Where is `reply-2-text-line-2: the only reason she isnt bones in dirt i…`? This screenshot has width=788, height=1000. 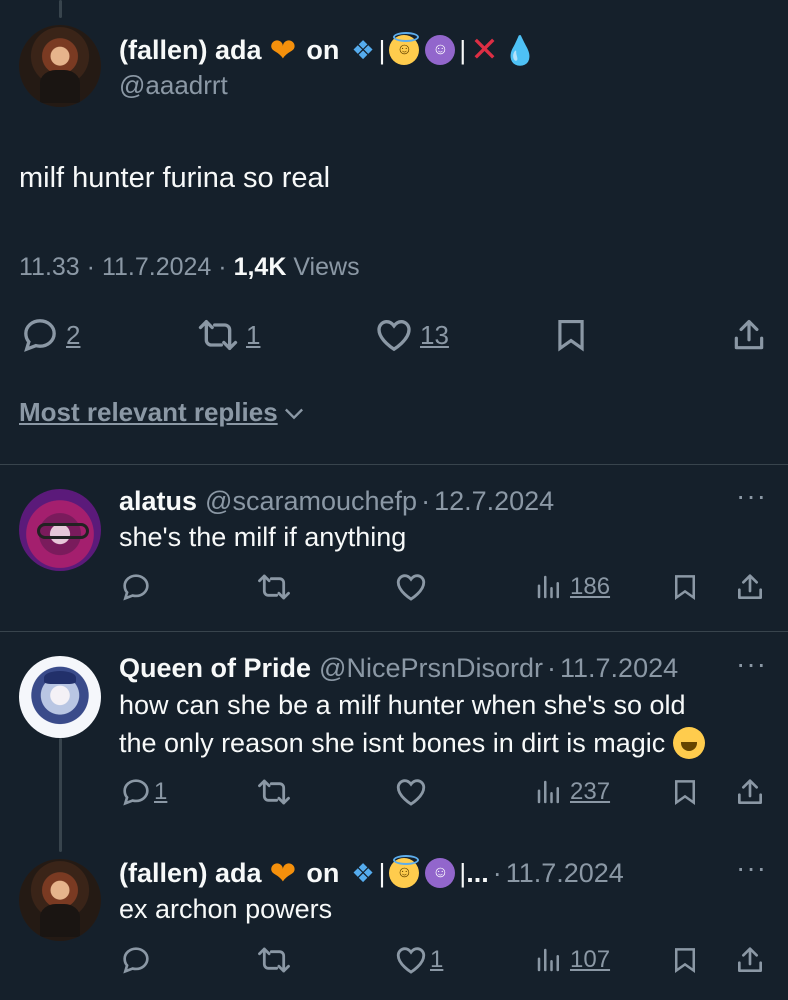 reply-2-text-line-2: the only reason she isnt bones in dirt i… is located at coordinates (392, 742).